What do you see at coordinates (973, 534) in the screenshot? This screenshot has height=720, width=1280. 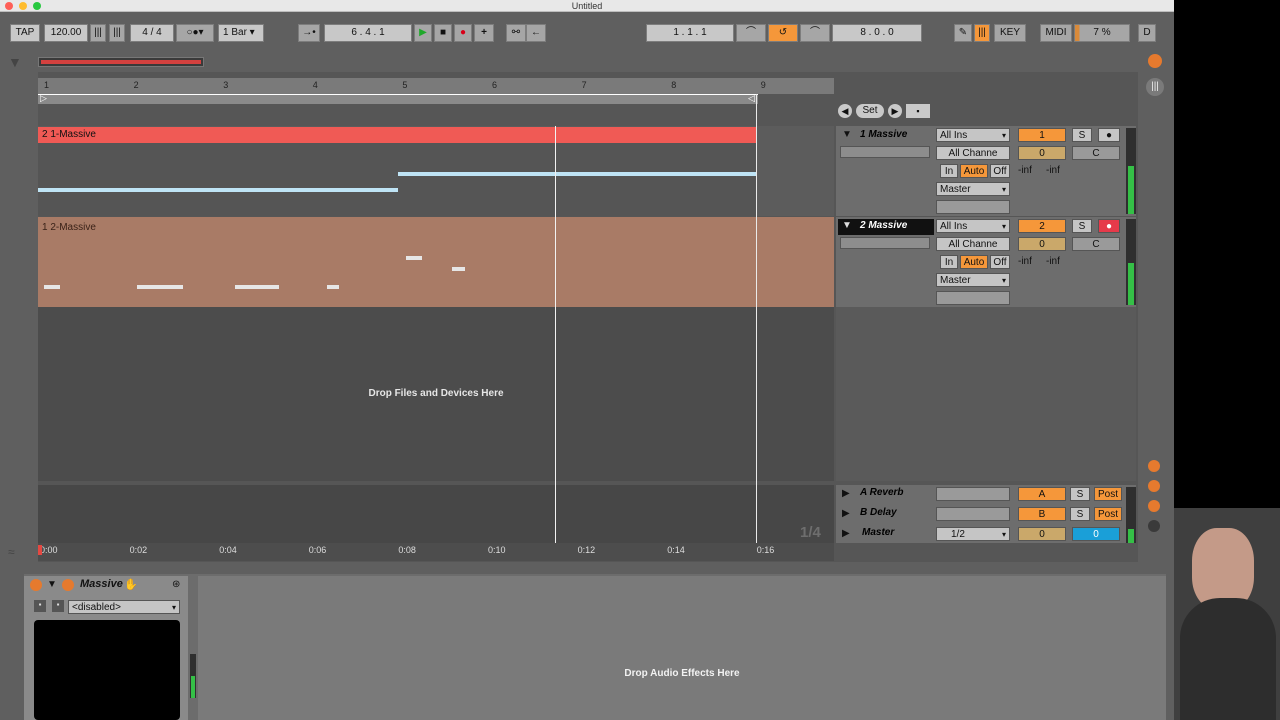 I see `master-output-dropdown: 1/2 ▾` at bounding box center [973, 534].